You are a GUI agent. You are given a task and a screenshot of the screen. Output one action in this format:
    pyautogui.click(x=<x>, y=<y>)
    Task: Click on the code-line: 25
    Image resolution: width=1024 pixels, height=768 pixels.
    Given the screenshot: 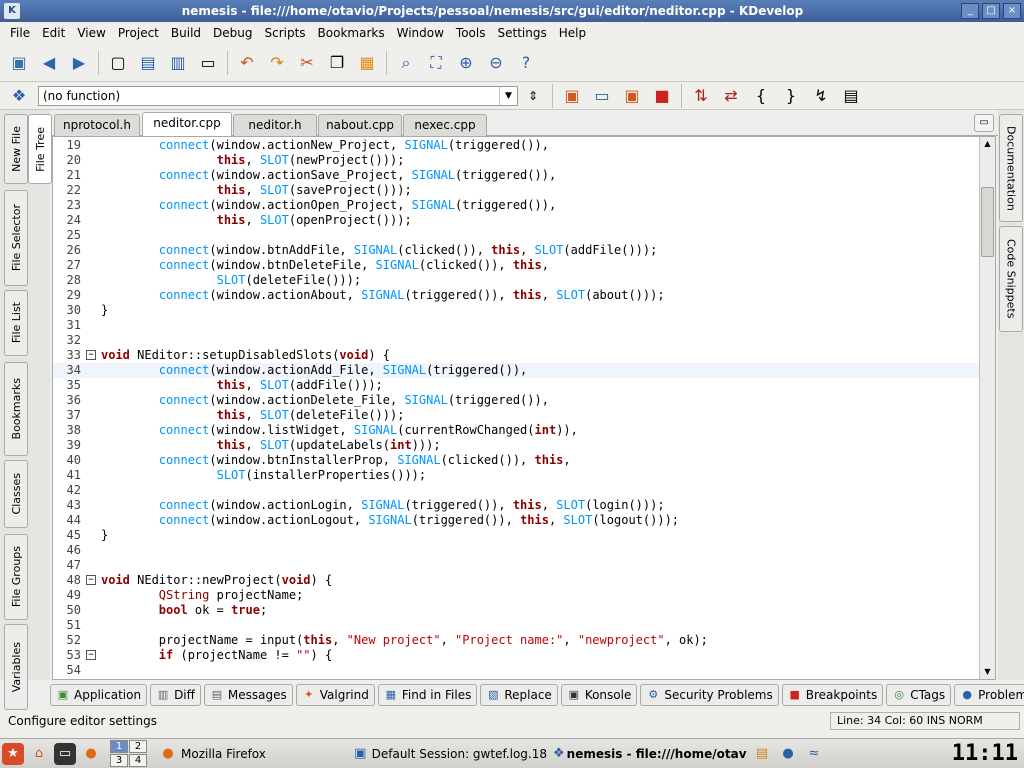 What is the action you would take?
    pyautogui.click(x=516, y=235)
    